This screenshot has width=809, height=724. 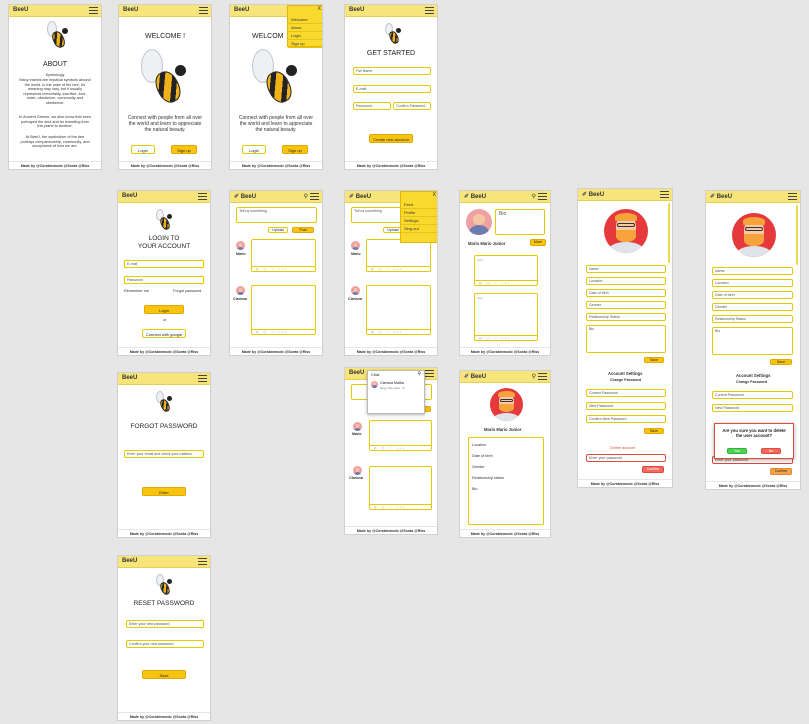 I want to click on confirm-password-input: Confirm Password, so click(x=412, y=106).